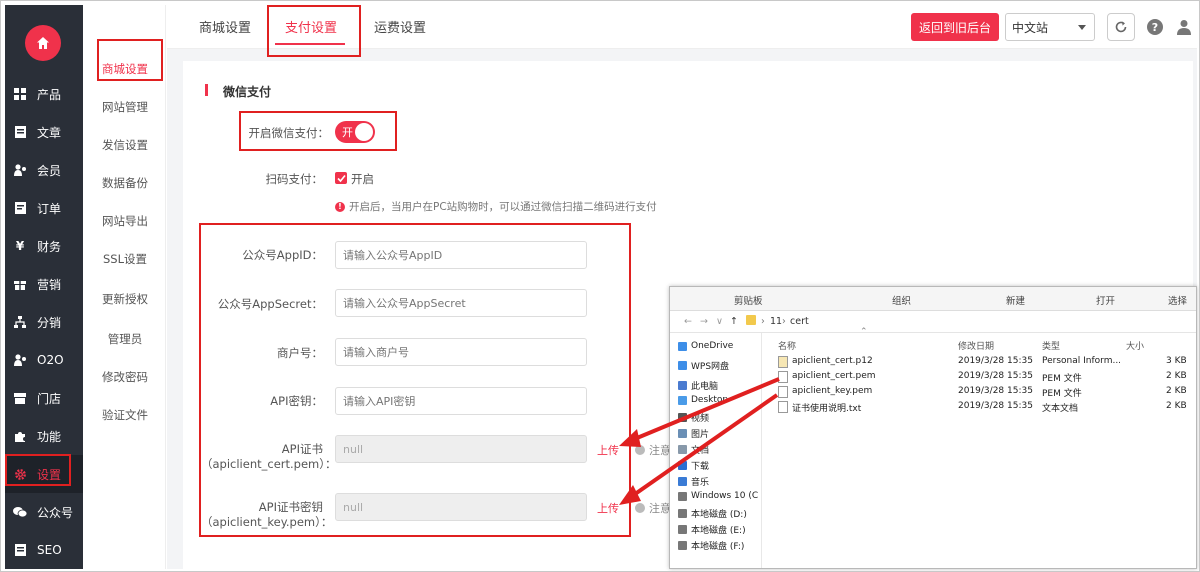 This screenshot has height=572, width=1200. What do you see at coordinates (693, 417) in the screenshot?
I see `nav-videos: 视频` at bounding box center [693, 417].